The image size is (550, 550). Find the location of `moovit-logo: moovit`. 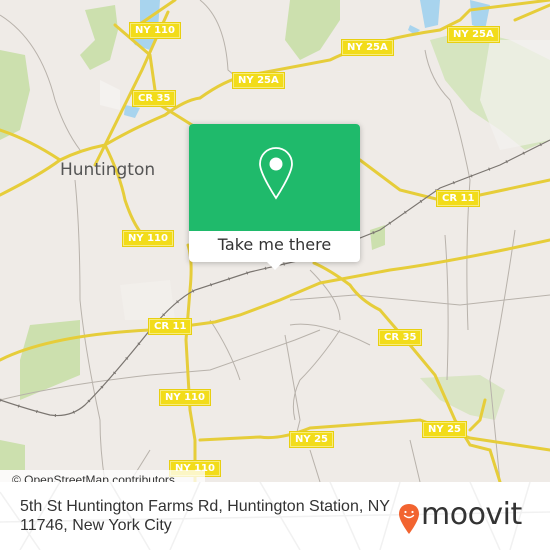

moovit-logo: moovit is located at coordinates (460, 517).